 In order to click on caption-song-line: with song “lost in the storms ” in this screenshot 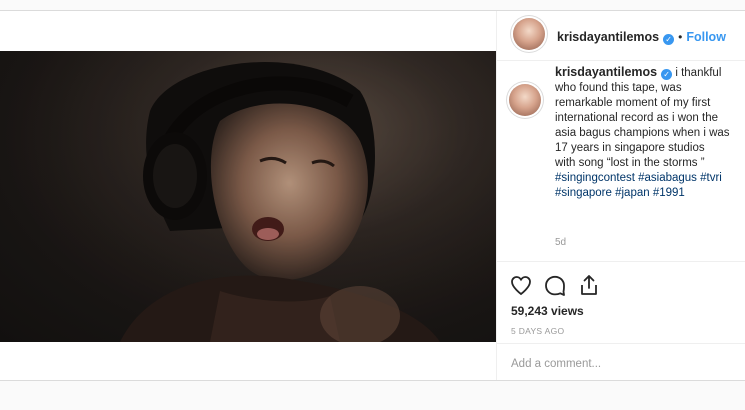, I will do `click(630, 163)`.